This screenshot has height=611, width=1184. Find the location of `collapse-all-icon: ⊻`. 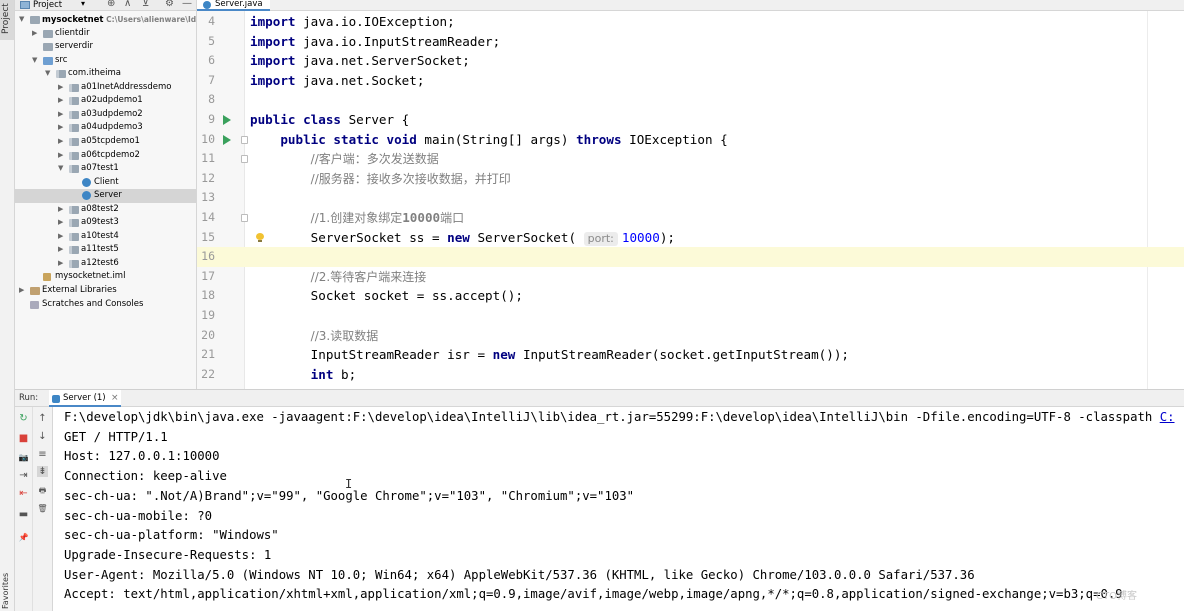

collapse-all-icon: ⊻ is located at coordinates (145, 4).